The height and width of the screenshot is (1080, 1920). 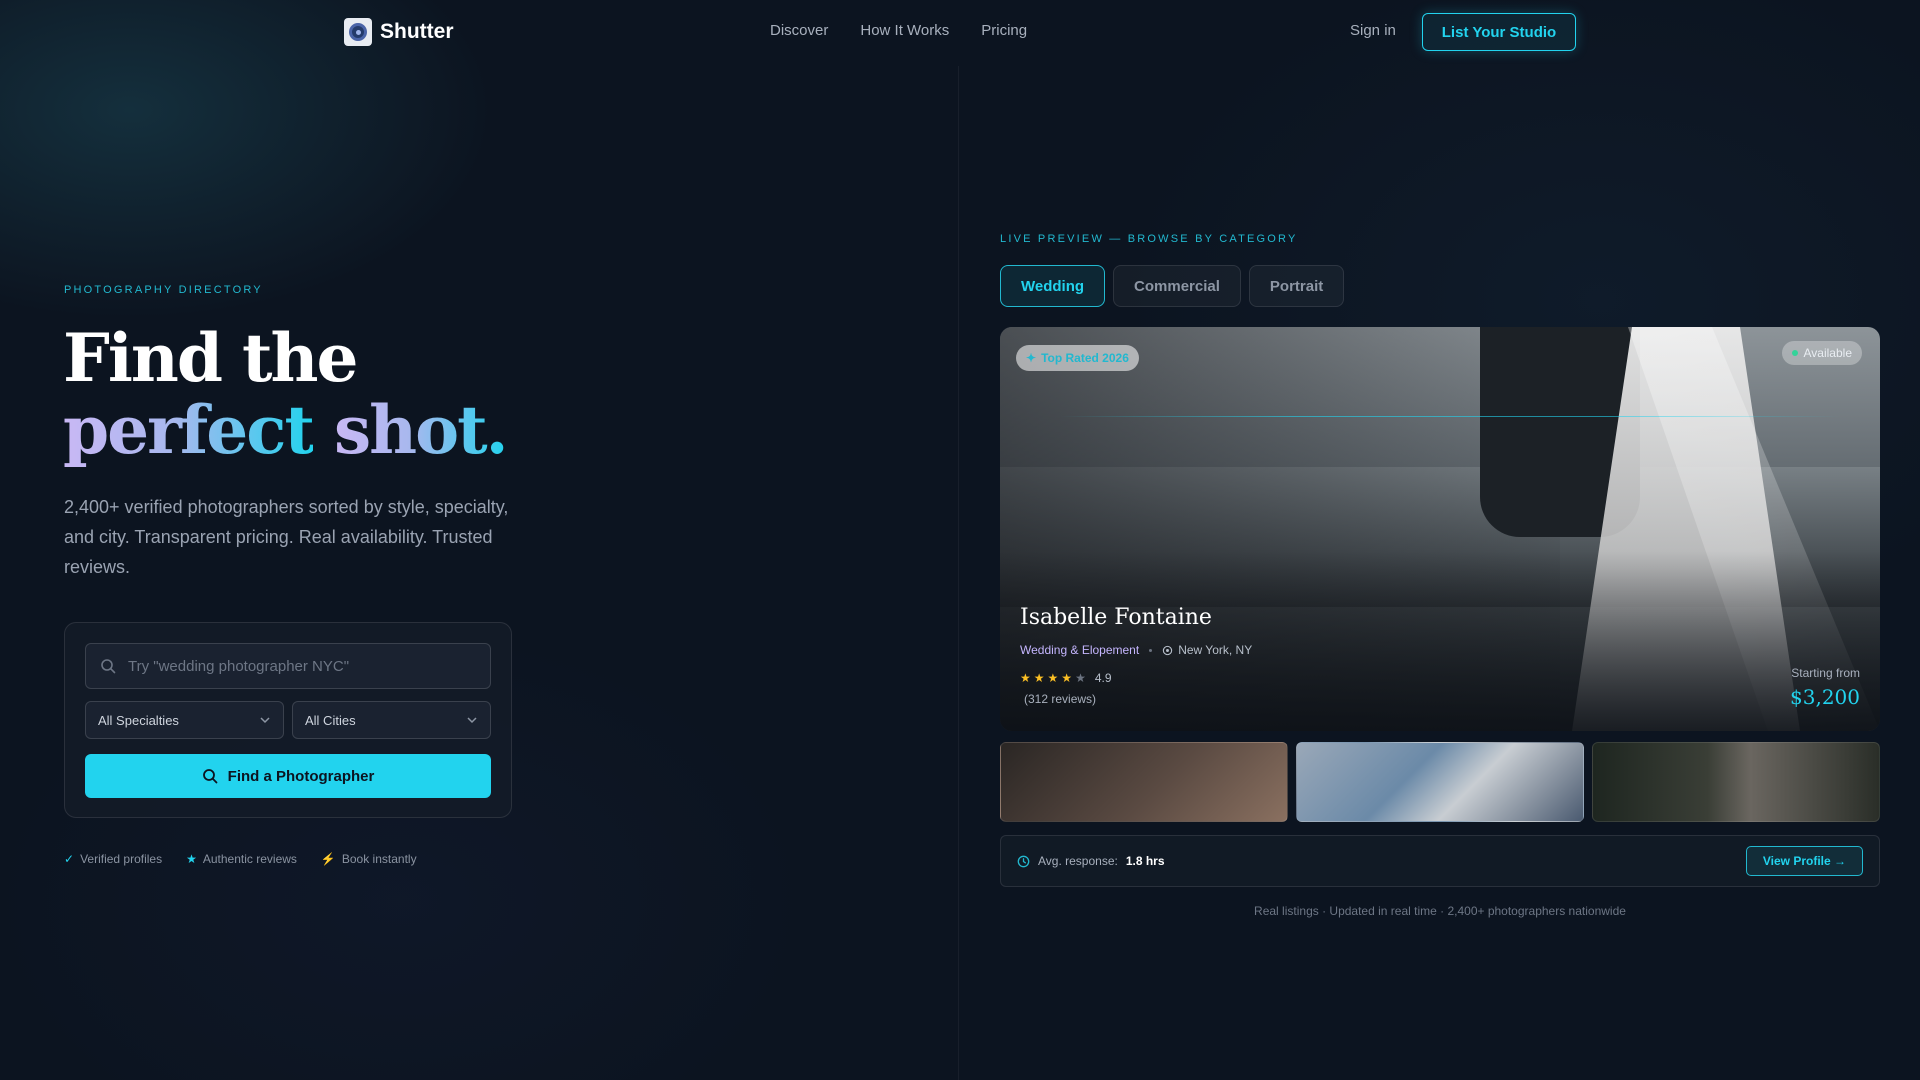 What do you see at coordinates (799, 30) in the screenshot?
I see `nav-link-discover: Discover` at bounding box center [799, 30].